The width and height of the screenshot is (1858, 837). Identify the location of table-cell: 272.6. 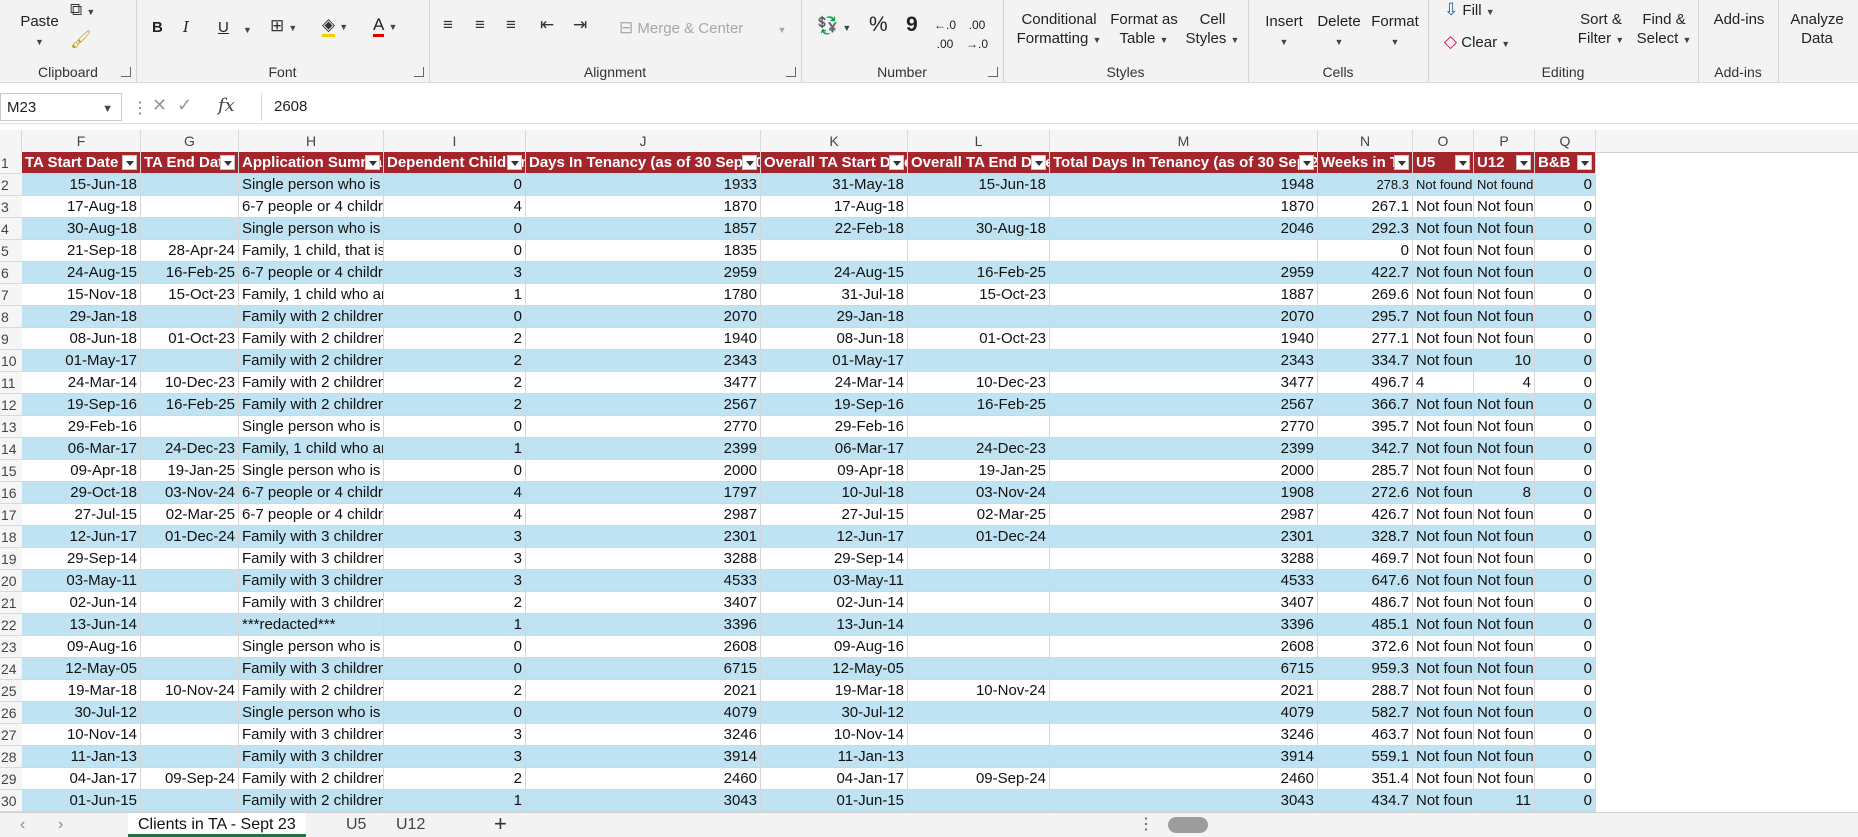
(1365, 493).